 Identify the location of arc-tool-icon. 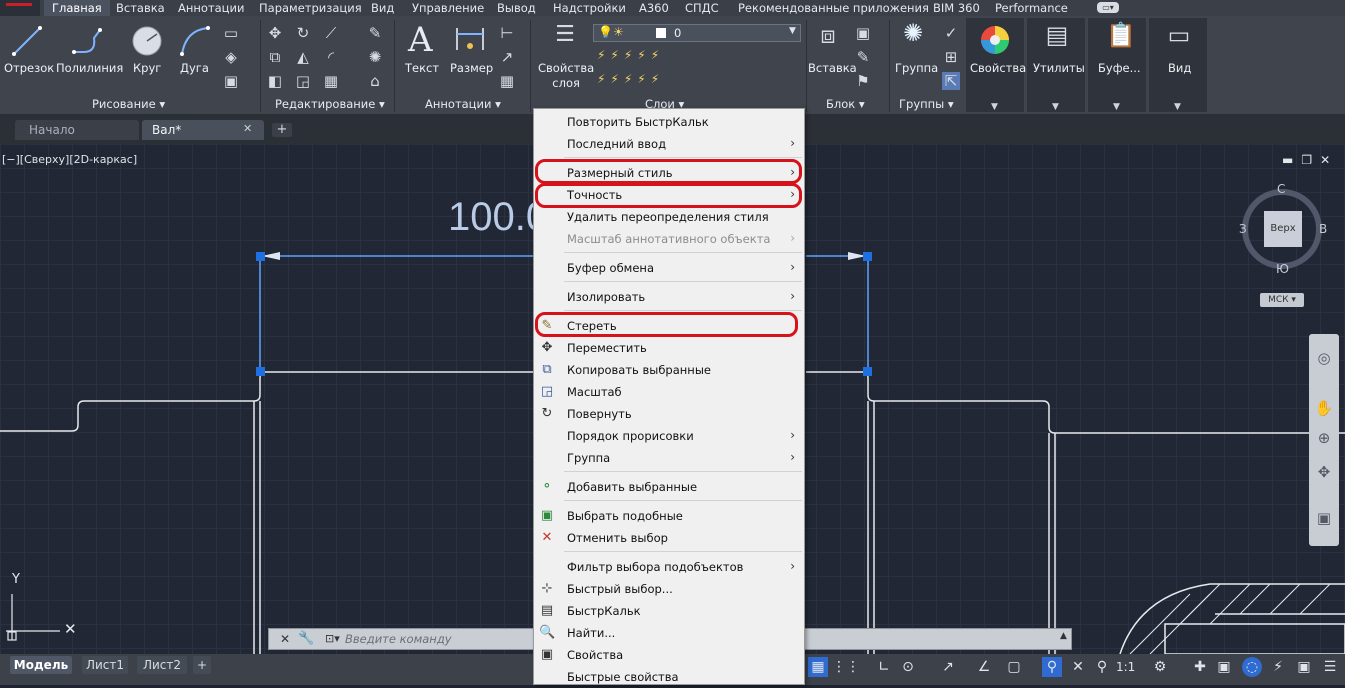
(195, 41).